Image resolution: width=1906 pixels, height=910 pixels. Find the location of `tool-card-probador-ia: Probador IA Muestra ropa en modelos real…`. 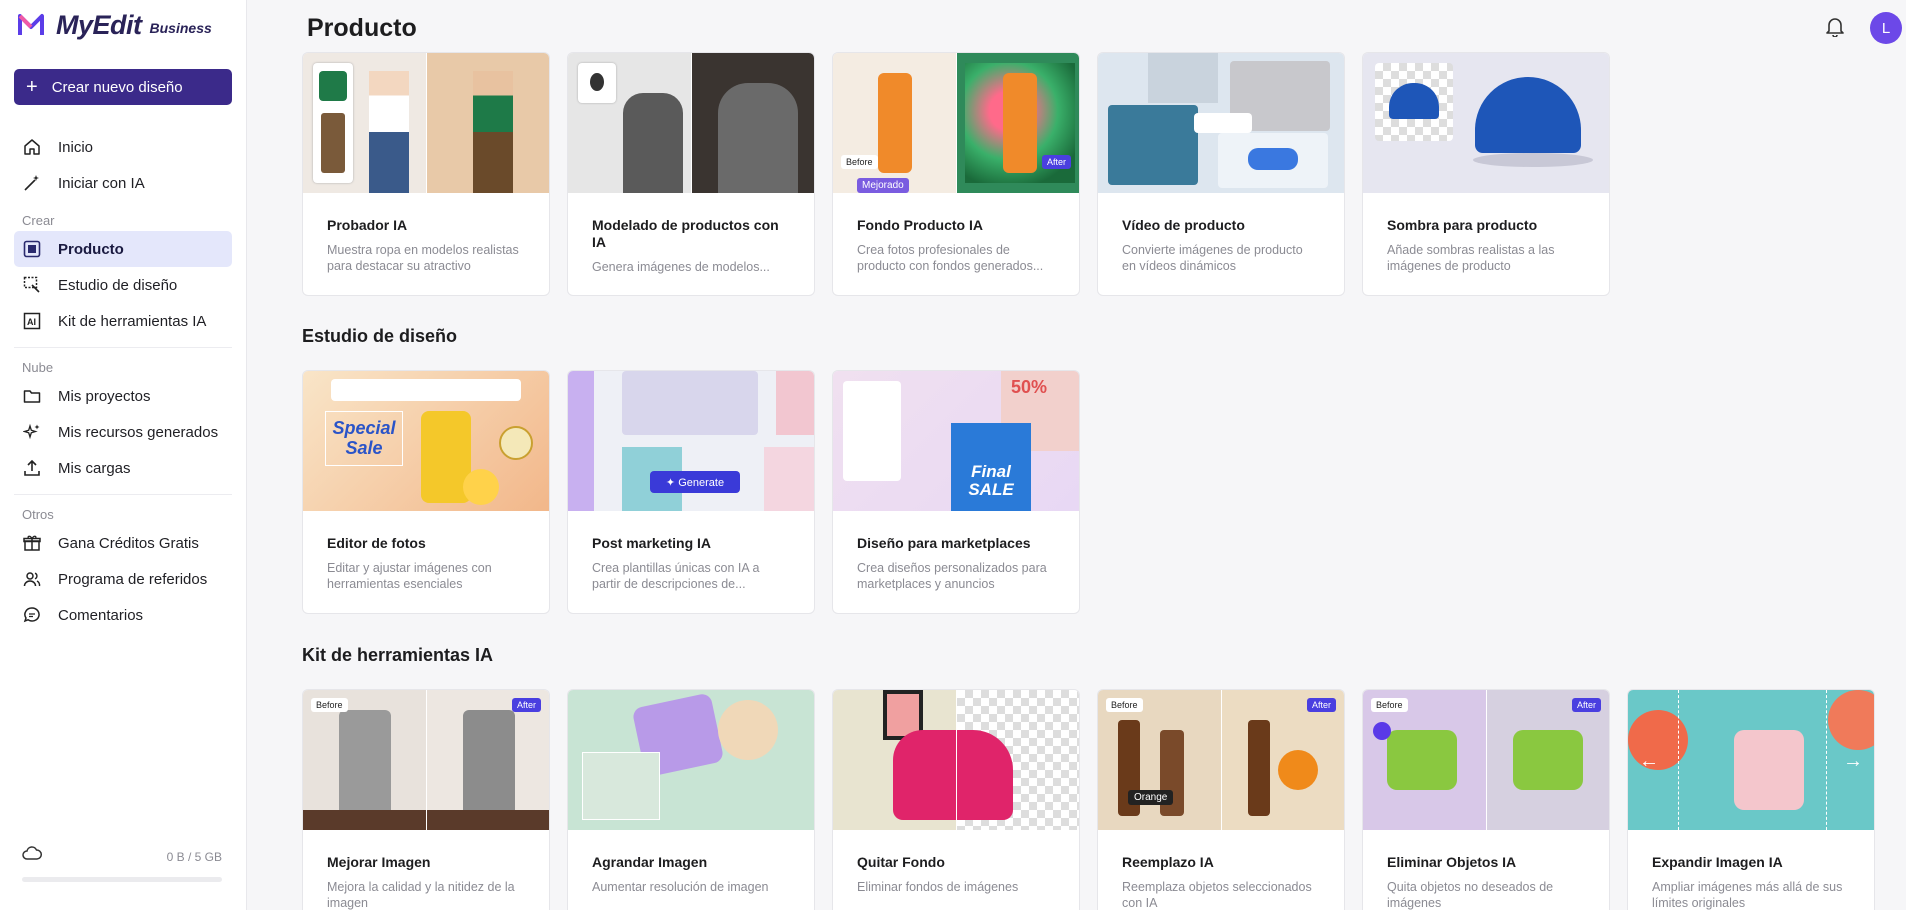

tool-card-probador-ia: Probador IA Muestra ropa en modelos real… is located at coordinates (426, 174).